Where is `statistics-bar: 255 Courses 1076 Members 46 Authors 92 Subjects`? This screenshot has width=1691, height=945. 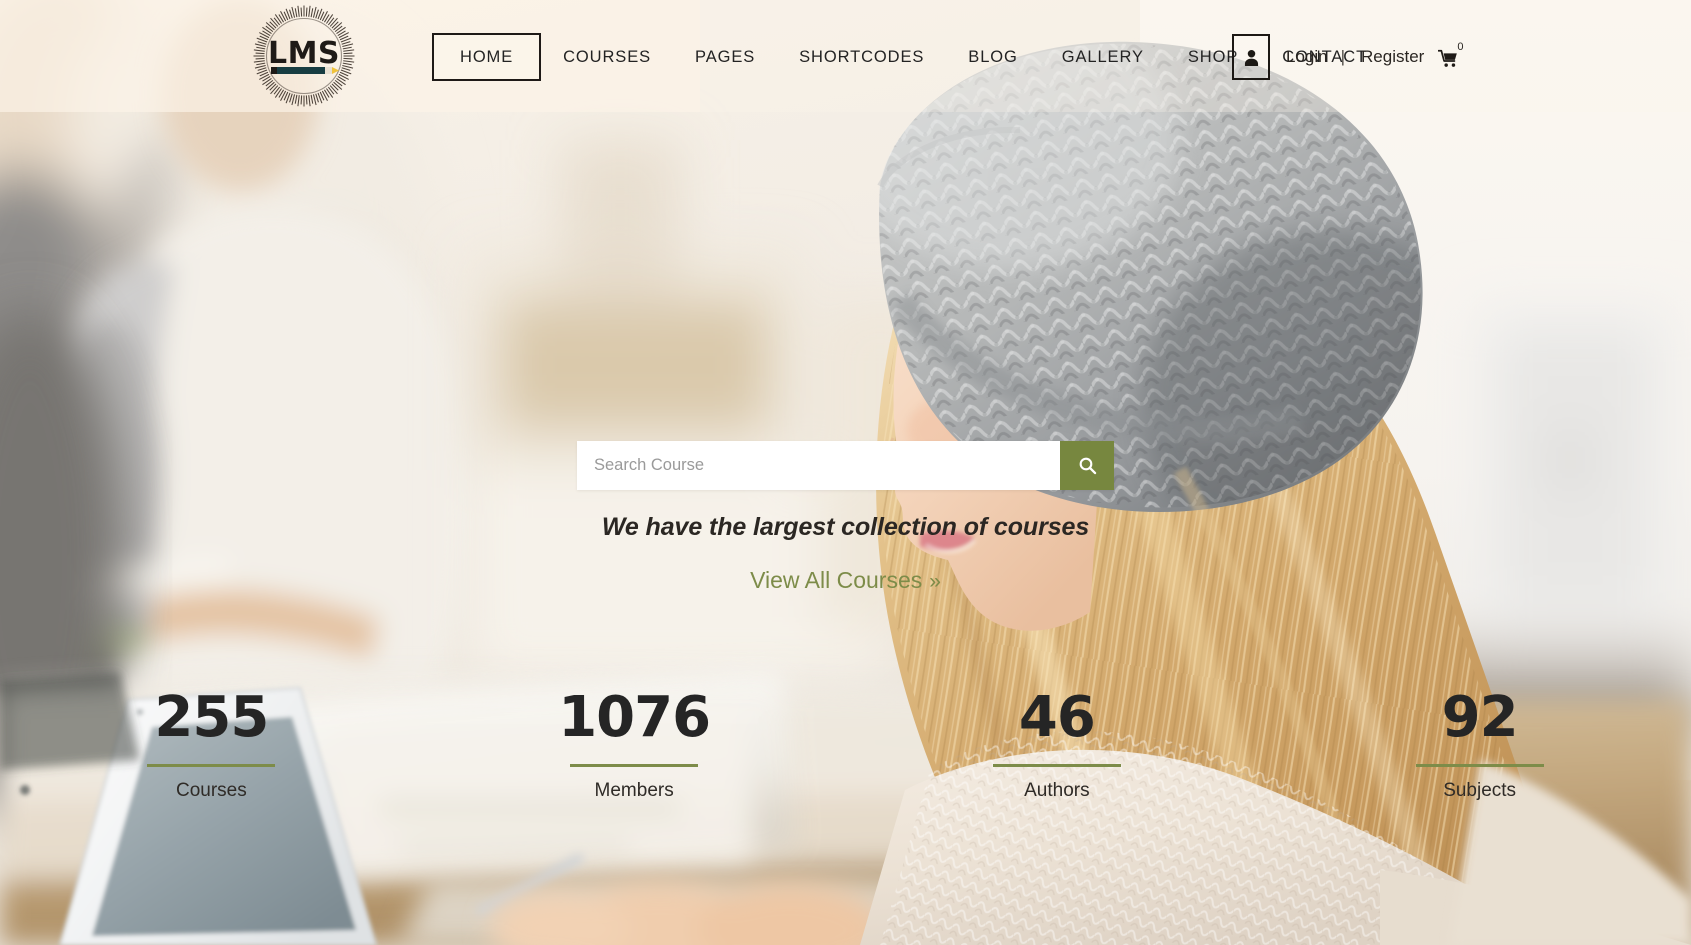 statistics-bar: 255 Courses 1076 Members 46 Authors 92 Subjects is located at coordinates (845, 755).